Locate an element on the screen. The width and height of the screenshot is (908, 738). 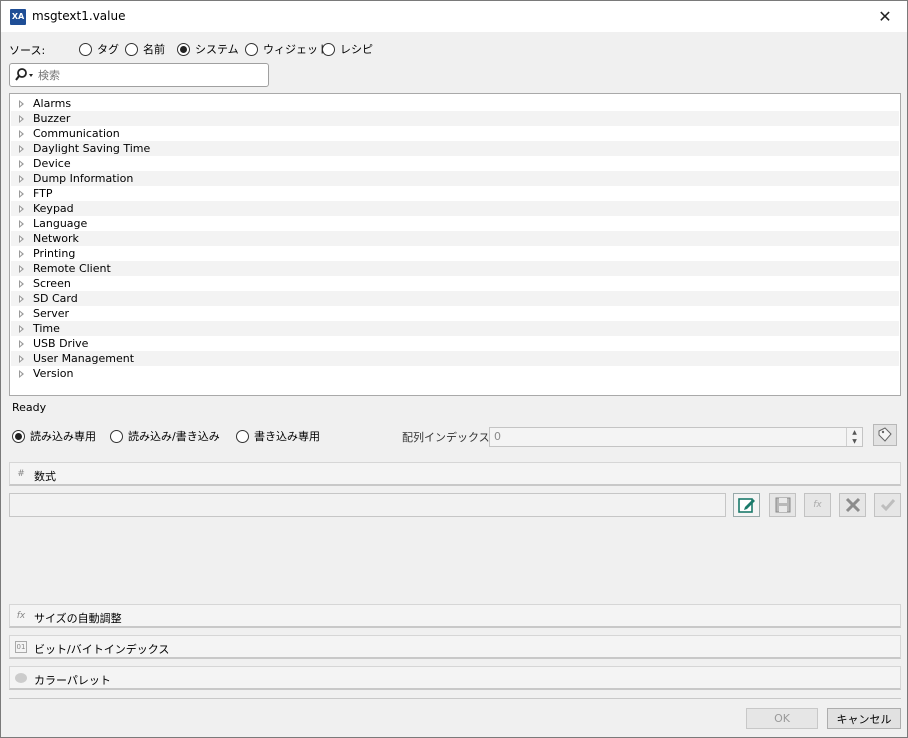
source-radio-system: システム is located at coordinates (208, 49).